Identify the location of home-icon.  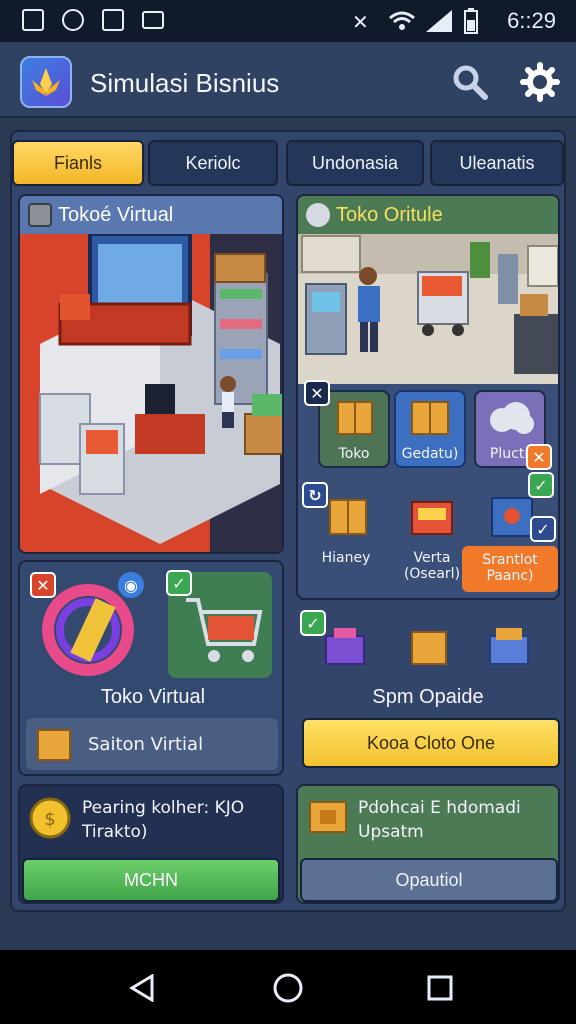
(288, 988).